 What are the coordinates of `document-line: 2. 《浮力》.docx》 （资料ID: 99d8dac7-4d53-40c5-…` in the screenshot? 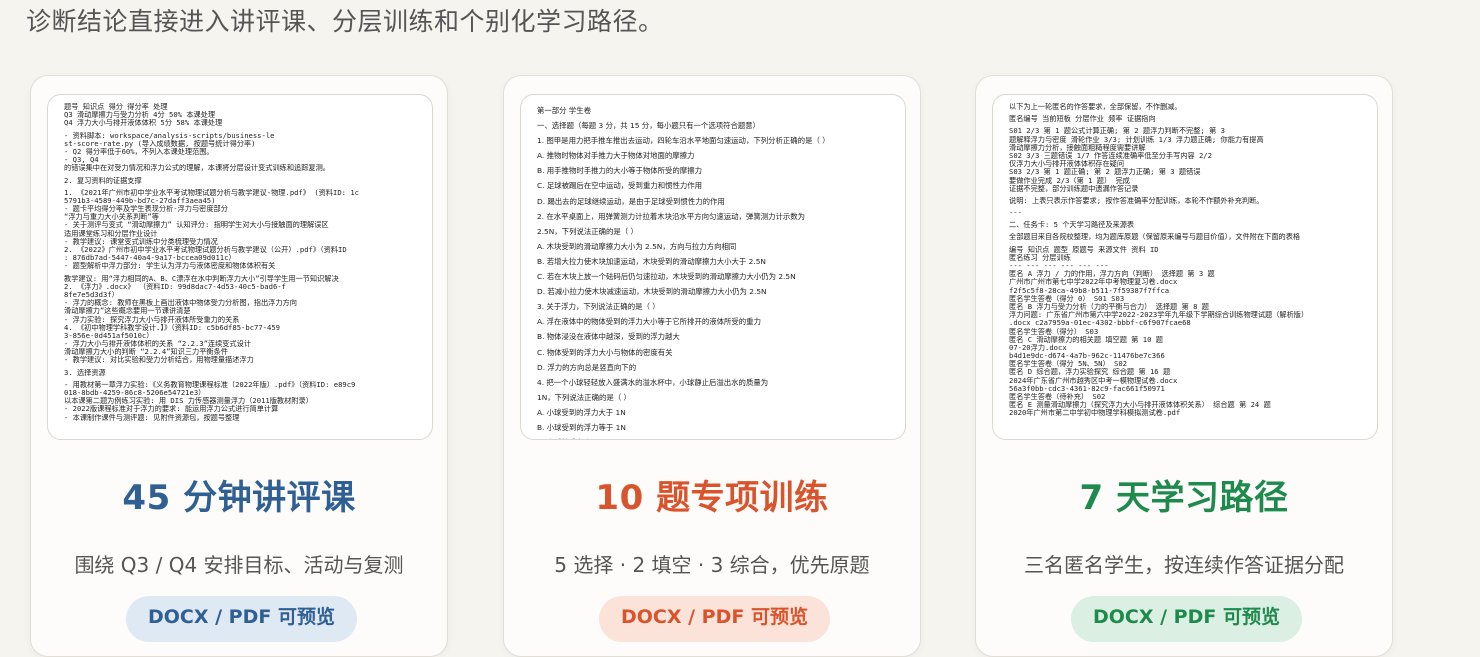 It's located at (175, 286).